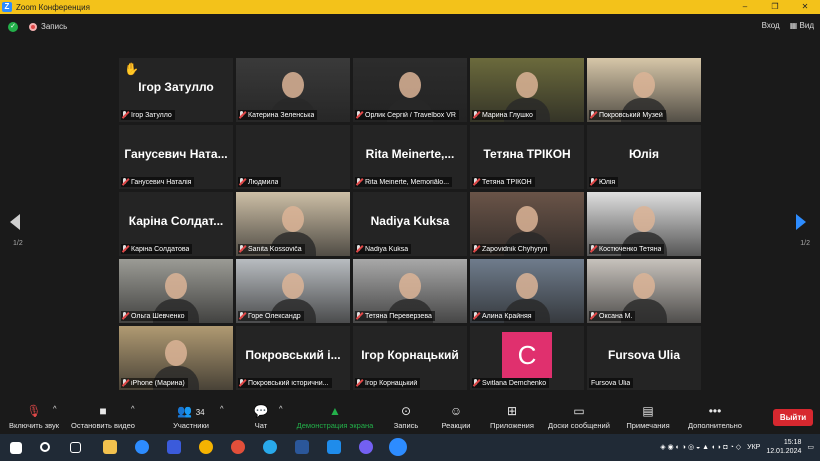 Image resolution: width=820 pixels, height=461 pixels. I want to click on recording-dot-icon, so click(33, 26).